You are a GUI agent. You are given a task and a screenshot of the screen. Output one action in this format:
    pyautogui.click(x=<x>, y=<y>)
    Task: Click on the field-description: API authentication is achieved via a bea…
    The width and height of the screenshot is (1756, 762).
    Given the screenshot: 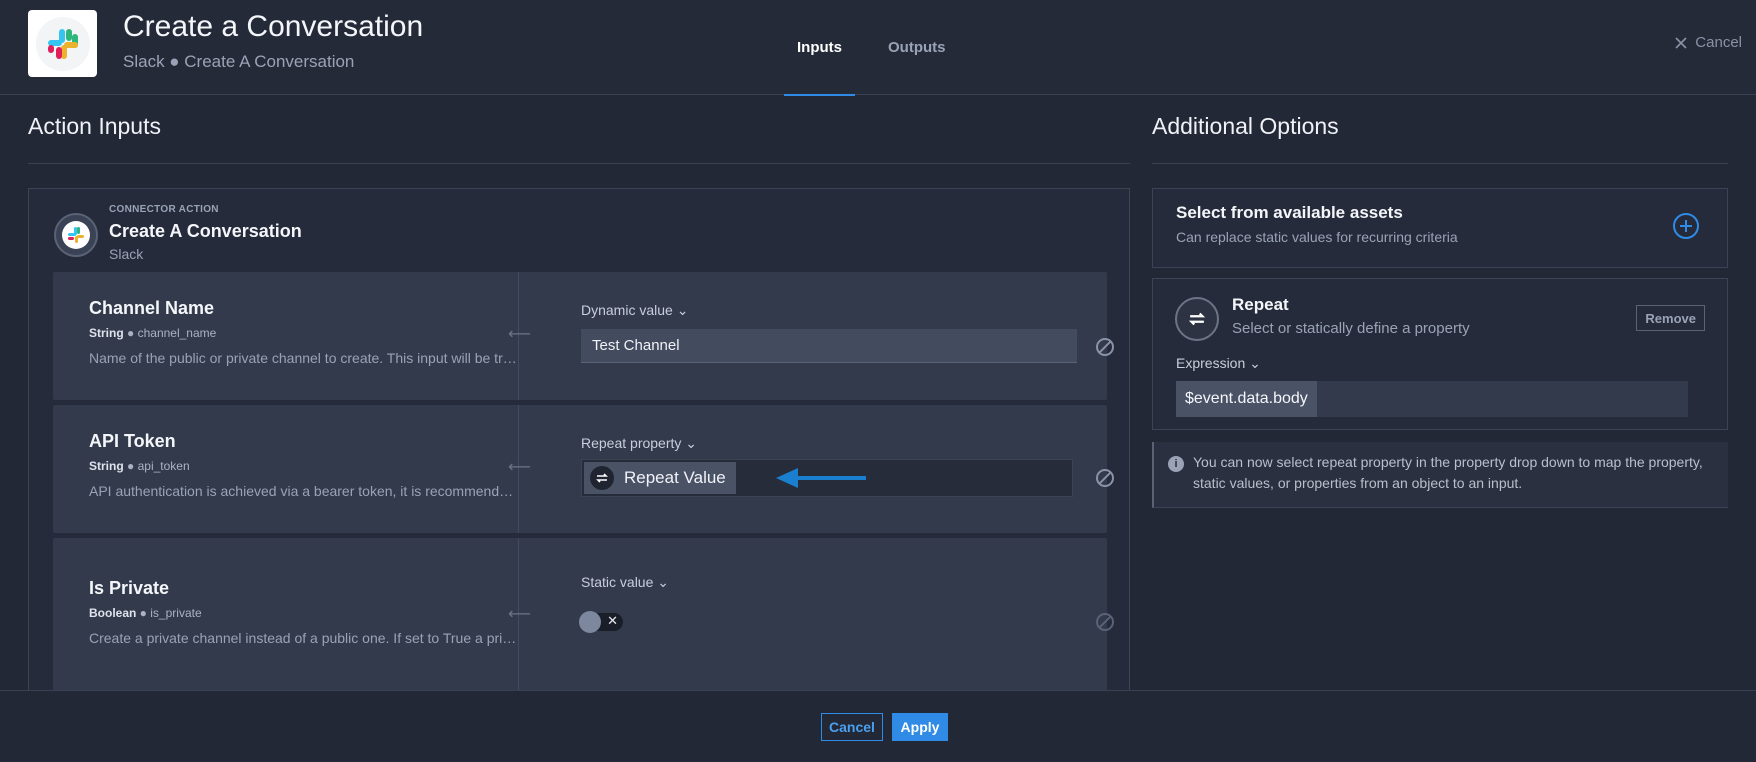 What is the action you would take?
    pyautogui.click(x=304, y=491)
    